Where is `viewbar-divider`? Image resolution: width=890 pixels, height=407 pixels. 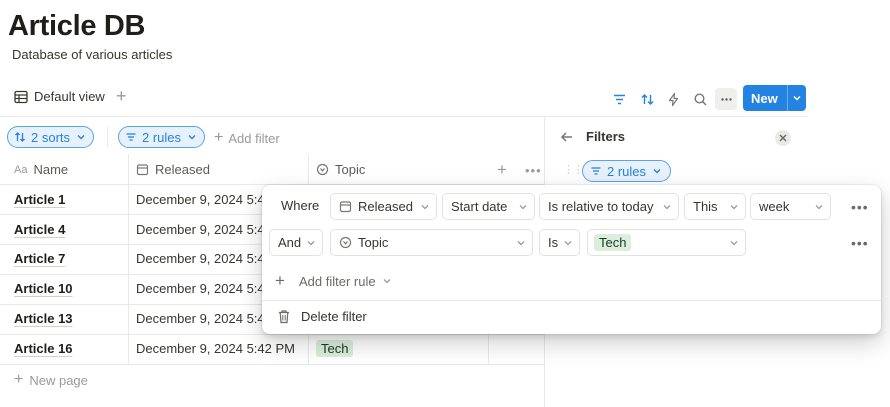
viewbar-divider is located at coordinates (404, 116).